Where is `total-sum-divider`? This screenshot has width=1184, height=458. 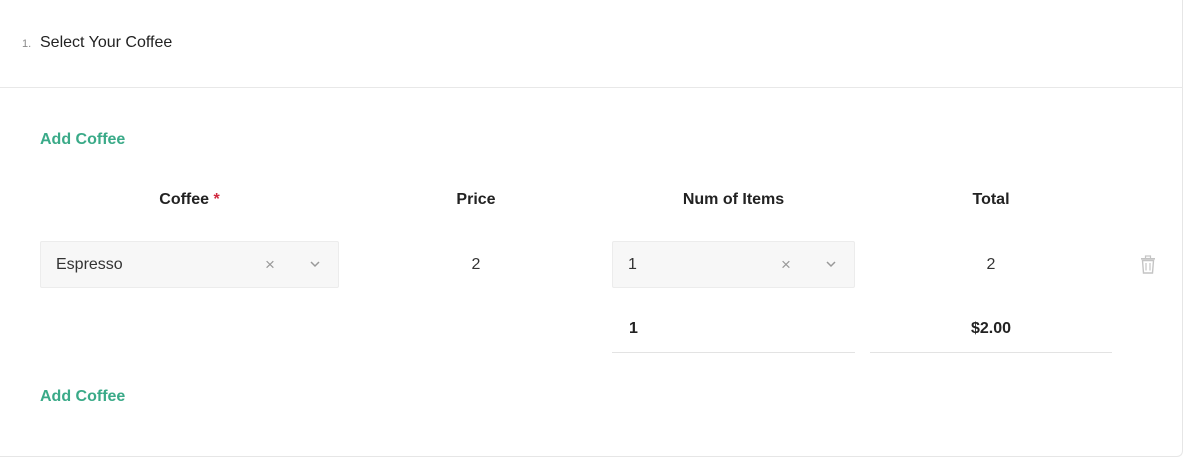 total-sum-divider is located at coordinates (991, 352).